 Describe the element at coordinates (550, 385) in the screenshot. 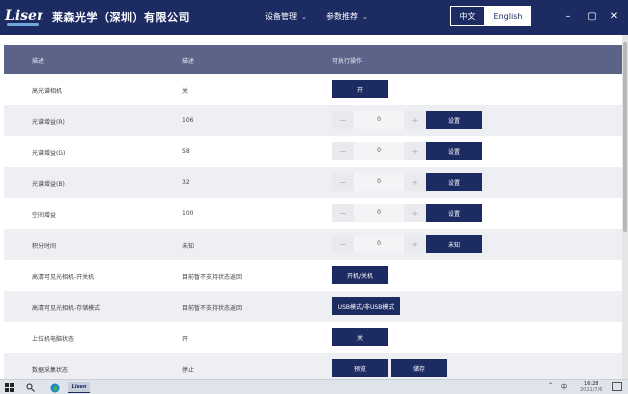

I see `chevron-up-icon: ⌃` at that location.